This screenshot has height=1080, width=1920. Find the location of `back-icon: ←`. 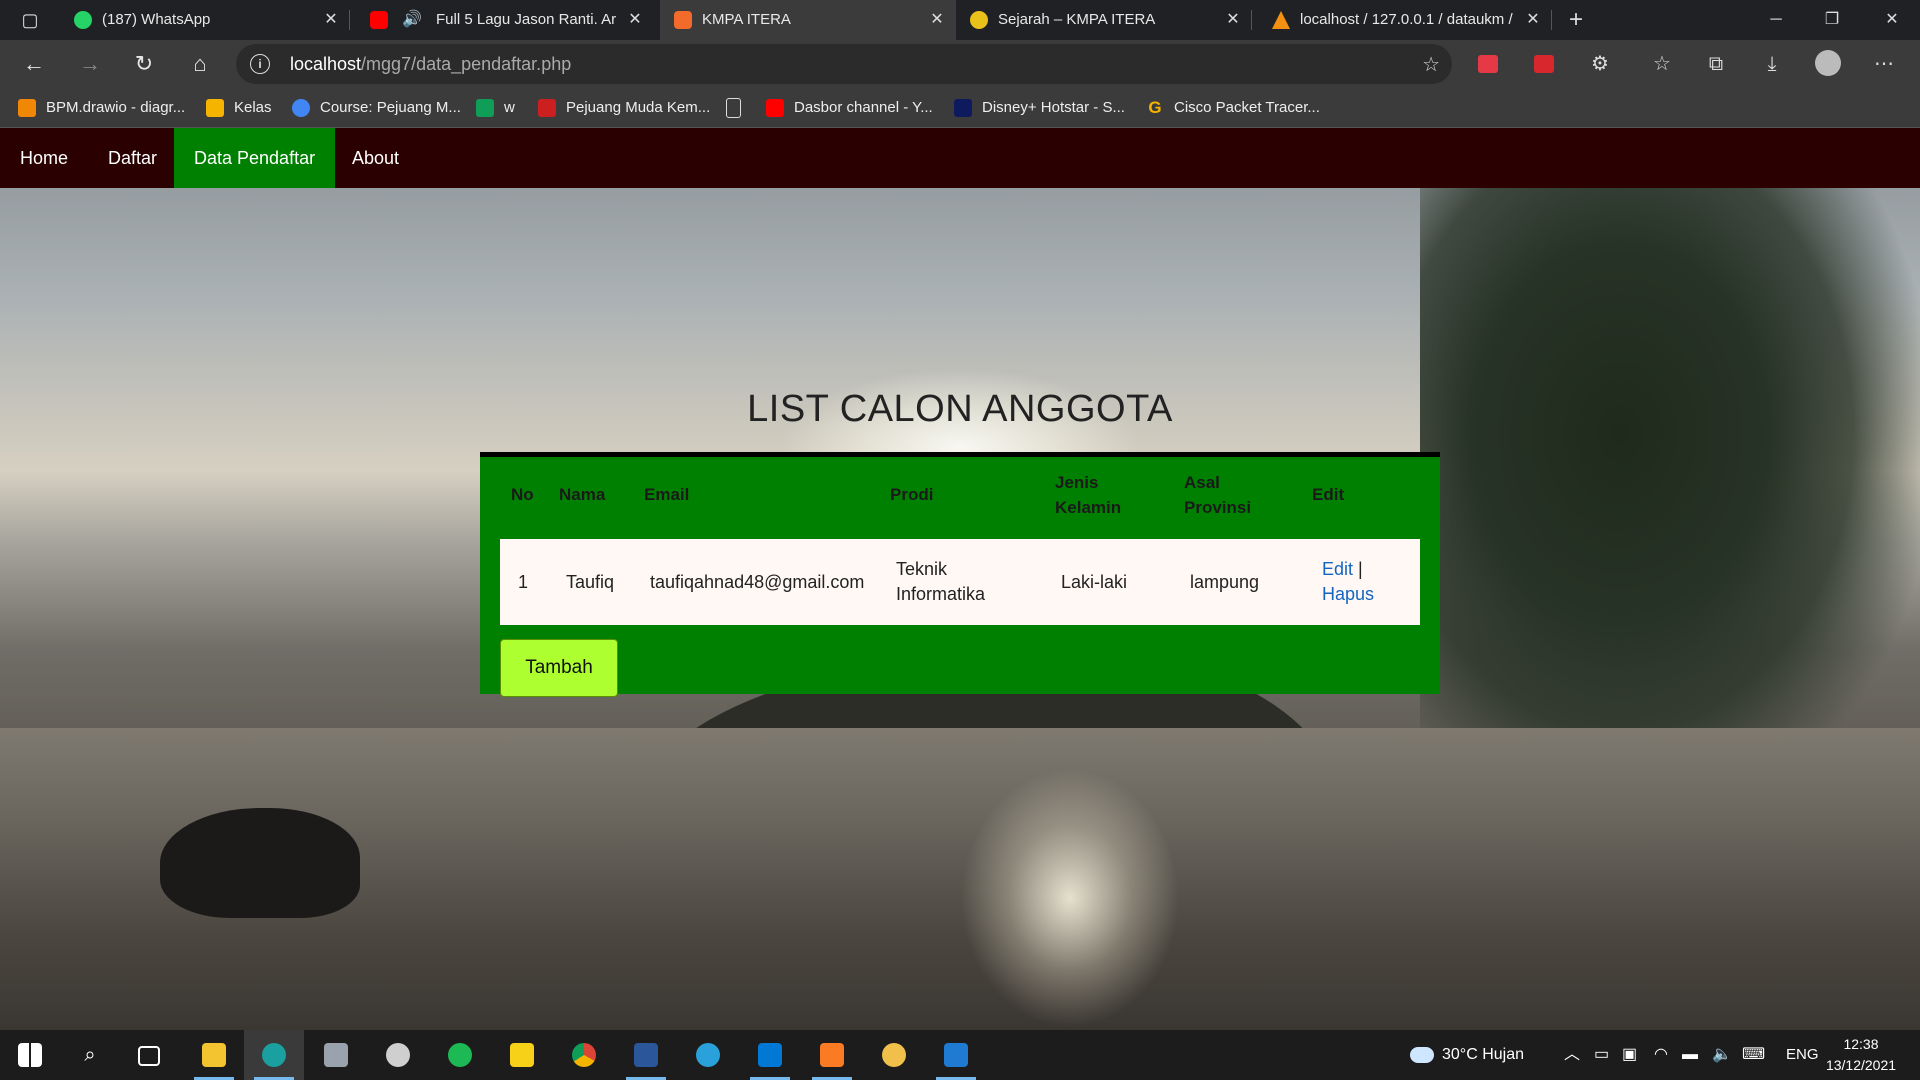

back-icon: ← is located at coordinates (34, 64).